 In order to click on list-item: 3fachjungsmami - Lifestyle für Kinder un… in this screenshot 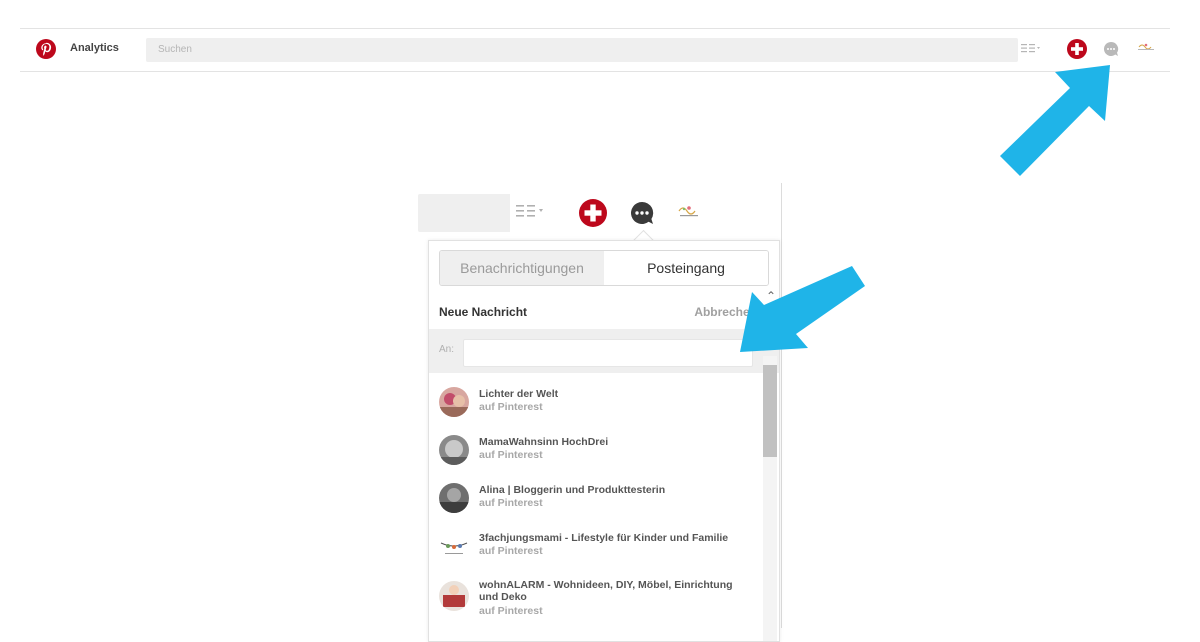, I will do `click(596, 547)`.